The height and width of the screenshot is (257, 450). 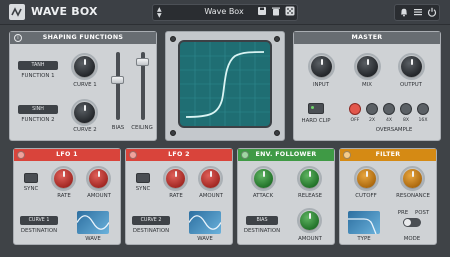 I want to click on global-tools, so click(x=417, y=12).